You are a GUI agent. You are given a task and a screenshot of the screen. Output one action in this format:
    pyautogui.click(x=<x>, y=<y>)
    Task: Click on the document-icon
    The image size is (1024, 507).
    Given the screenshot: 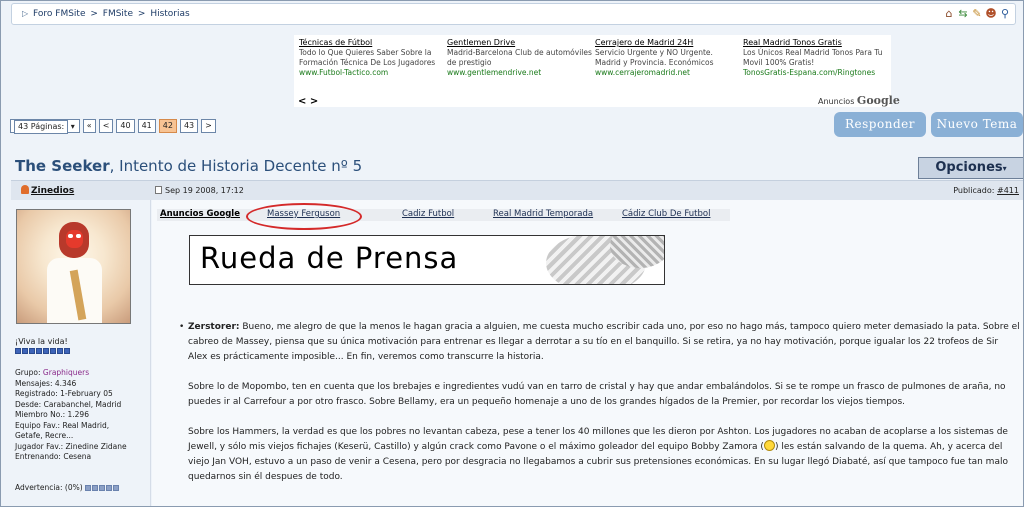 What is the action you would take?
    pyautogui.click(x=158, y=190)
    